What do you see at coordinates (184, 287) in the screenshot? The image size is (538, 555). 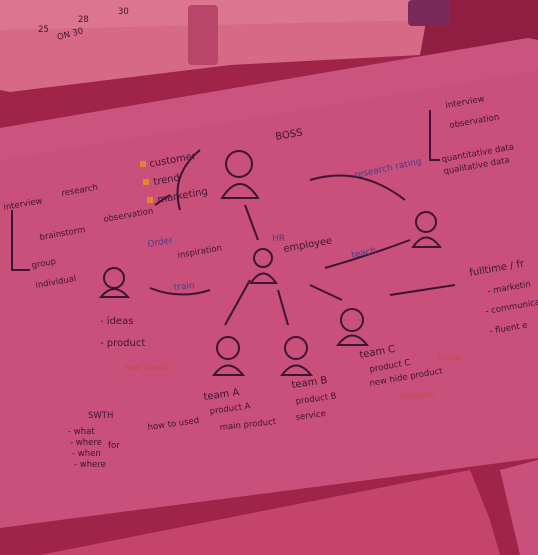 I see `train-label: train` at bounding box center [184, 287].